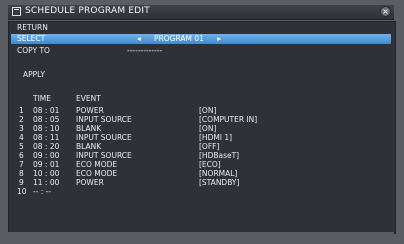 This screenshot has width=404, height=244. Describe the element at coordinates (46, 164) in the screenshot. I see `row-time: 09 : 01` at that location.